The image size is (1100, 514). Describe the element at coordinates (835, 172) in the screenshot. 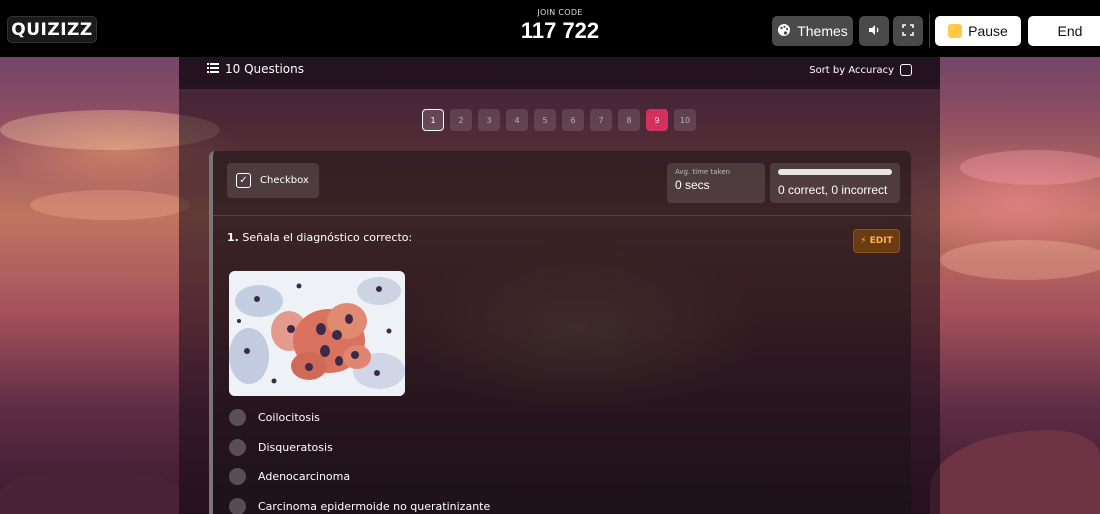

I see `accuracy-bar` at that location.